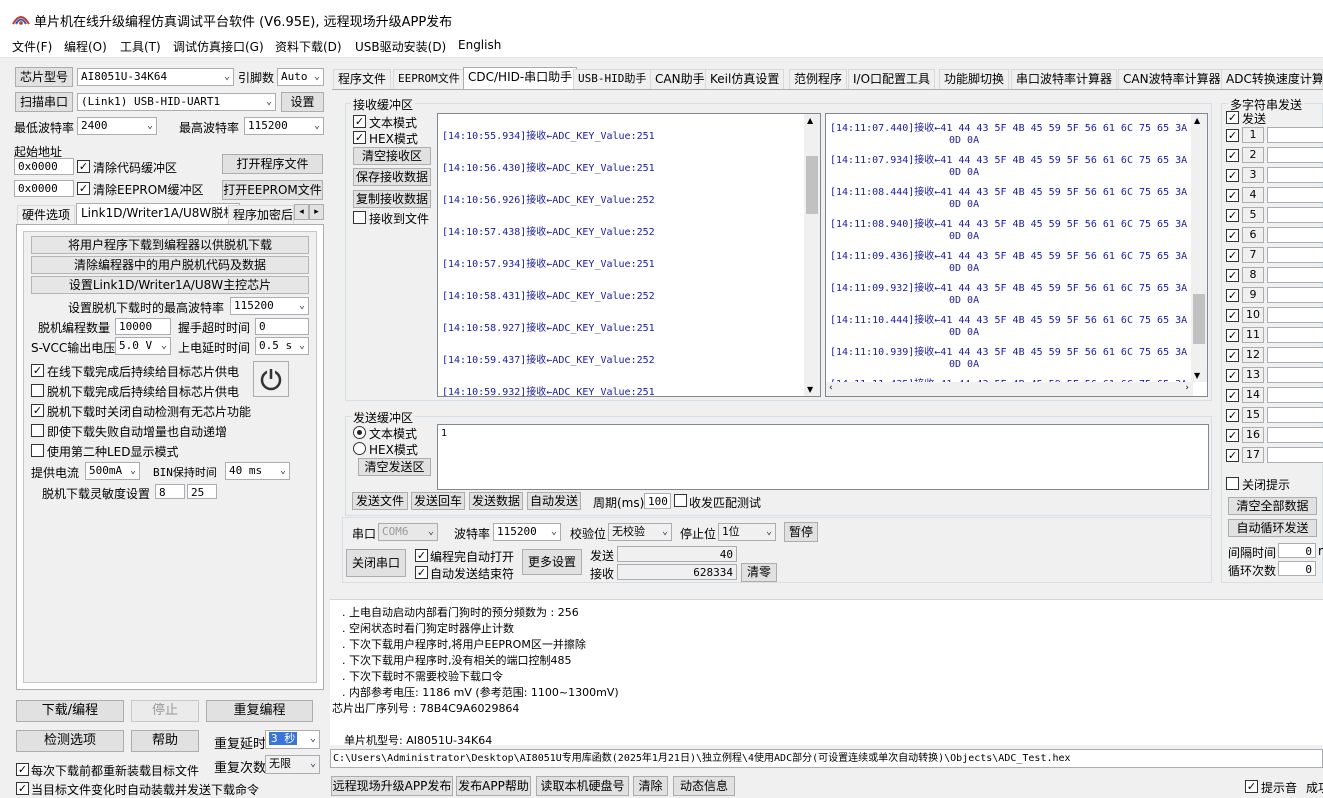  I want to click on auto-terminator-checkbox: ✓, so click(421, 572).